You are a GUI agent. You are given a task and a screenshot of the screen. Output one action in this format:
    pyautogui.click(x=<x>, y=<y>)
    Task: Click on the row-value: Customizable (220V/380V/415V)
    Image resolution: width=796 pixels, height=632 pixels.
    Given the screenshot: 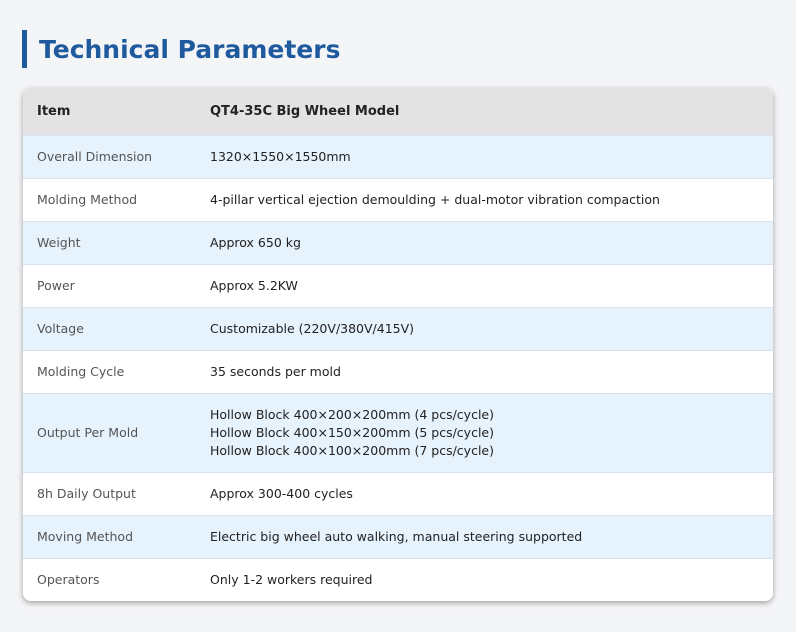 What is the action you would take?
    pyautogui.click(x=312, y=328)
    